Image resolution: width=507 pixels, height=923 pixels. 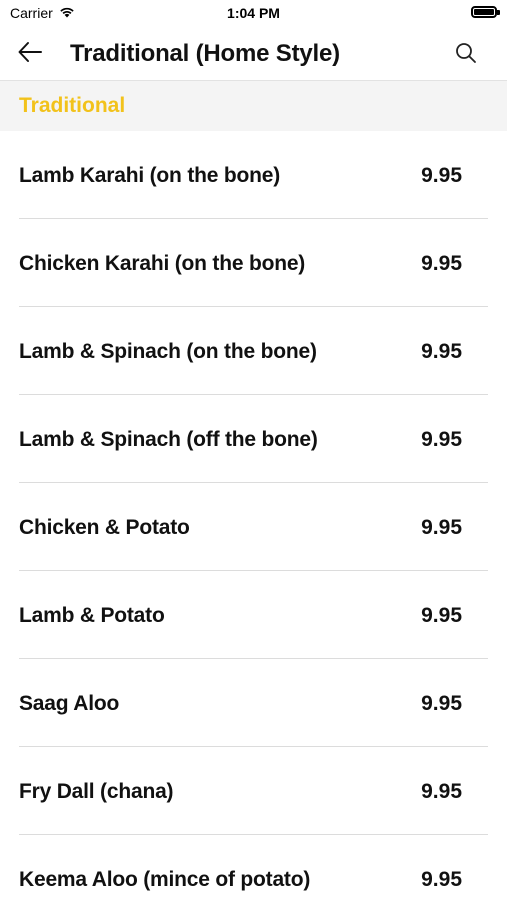 I want to click on menu-item-row: Lamb & Spinach (on the bone) 9.95, so click(x=253, y=351).